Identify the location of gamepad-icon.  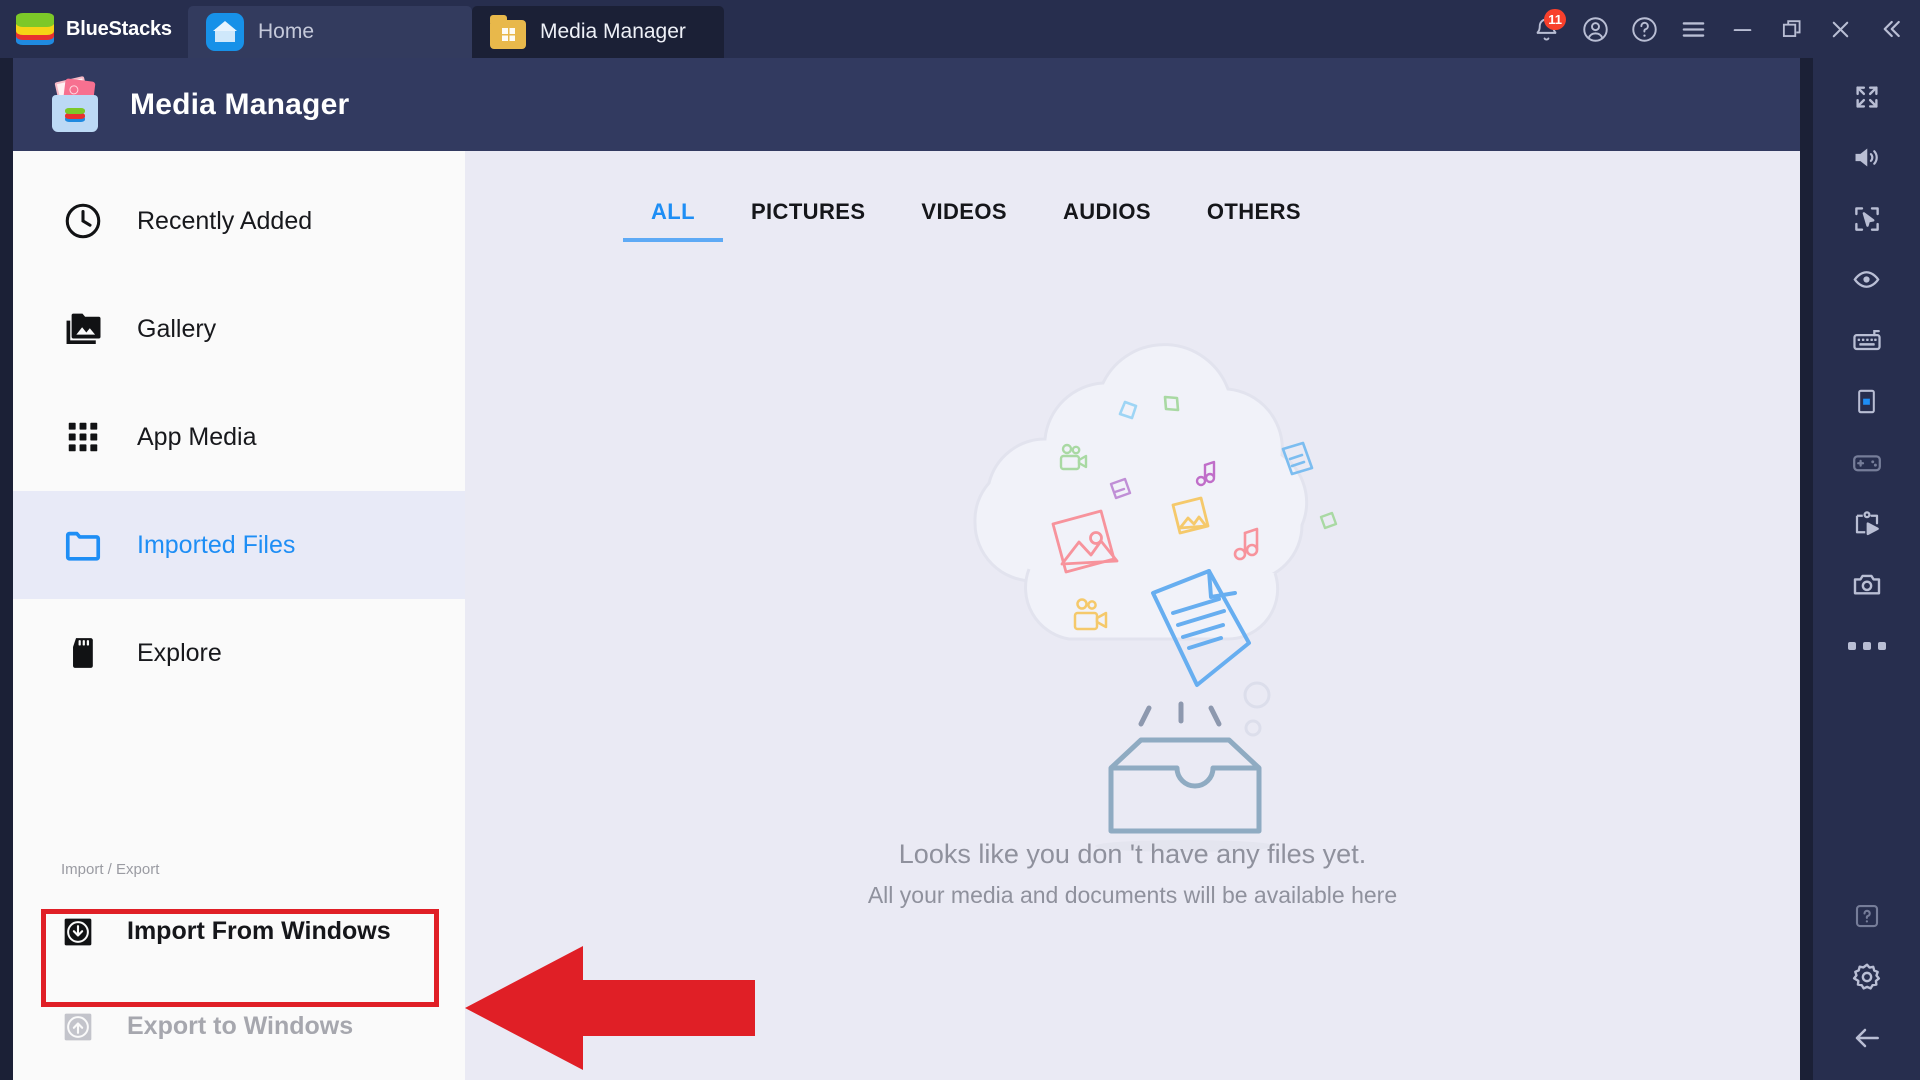
(1866, 462).